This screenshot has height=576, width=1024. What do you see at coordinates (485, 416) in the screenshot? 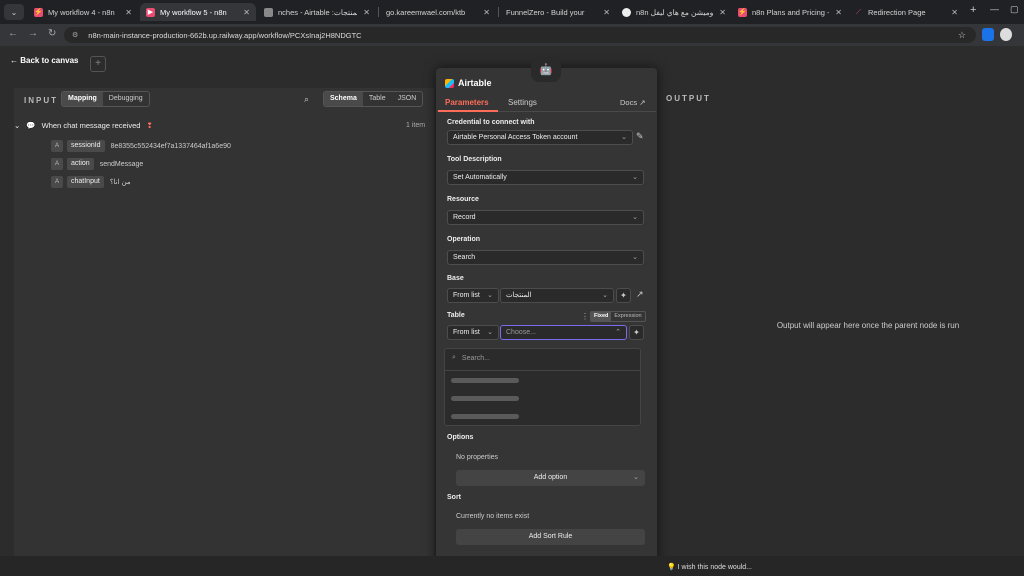
I see `loading-placeholder` at bounding box center [485, 416].